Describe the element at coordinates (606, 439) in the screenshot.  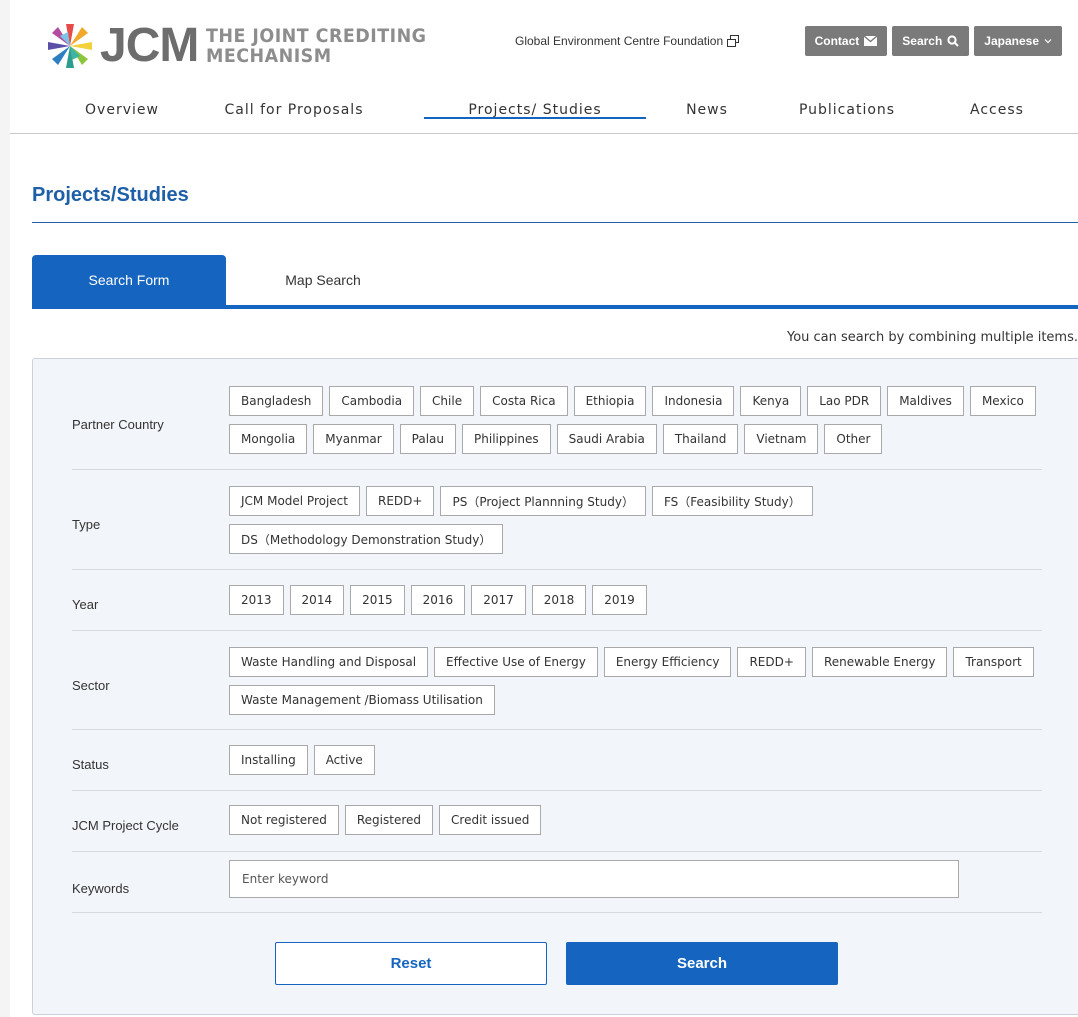
I see `filter-chip: Saudi Arabia` at that location.